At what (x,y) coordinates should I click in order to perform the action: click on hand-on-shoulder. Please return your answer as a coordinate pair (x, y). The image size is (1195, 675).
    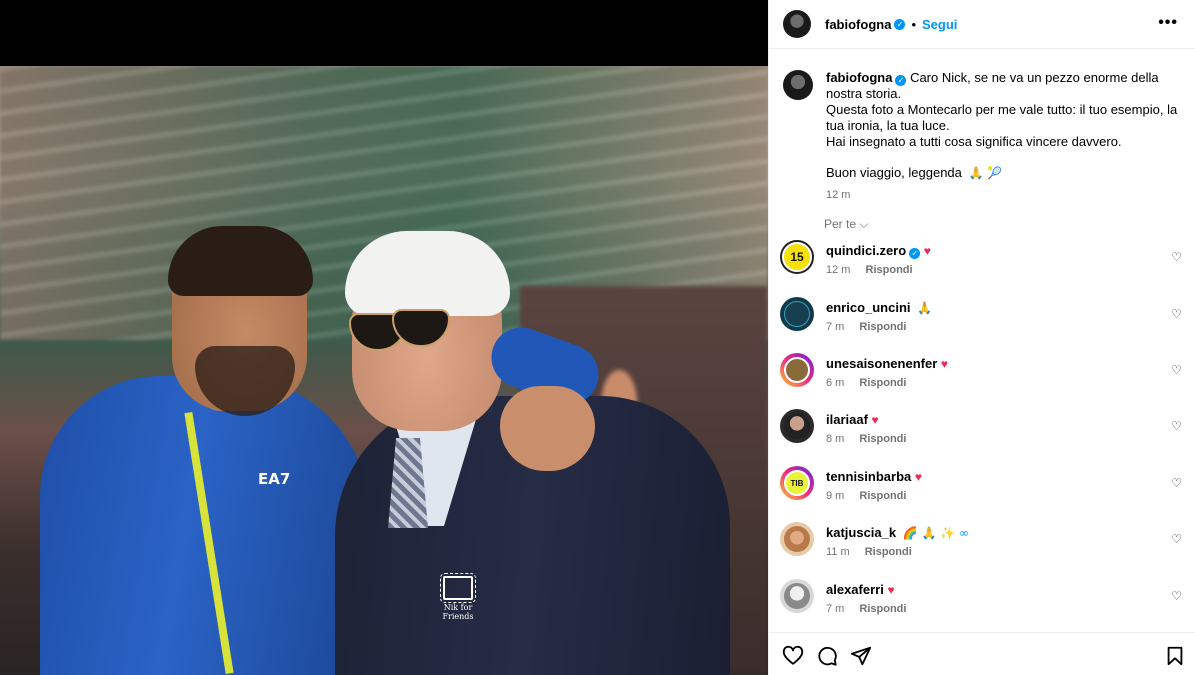
    Looking at the image, I should click on (547, 428).